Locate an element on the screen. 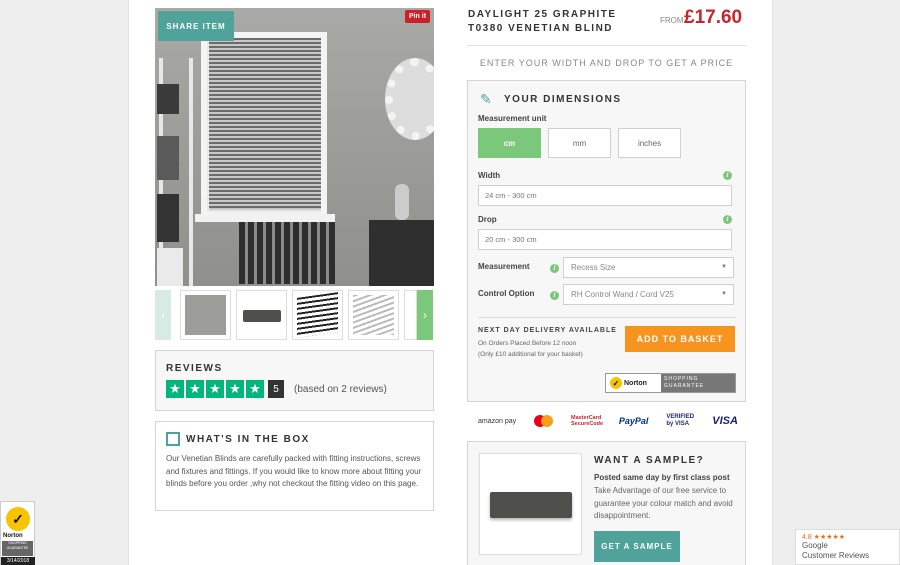 The height and width of the screenshot is (565, 900). customer-reviews-label: Customer Reviews is located at coordinates (836, 555).